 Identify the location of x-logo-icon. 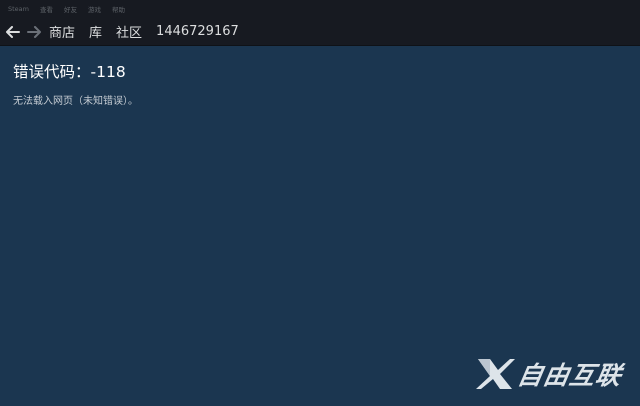
(495, 374).